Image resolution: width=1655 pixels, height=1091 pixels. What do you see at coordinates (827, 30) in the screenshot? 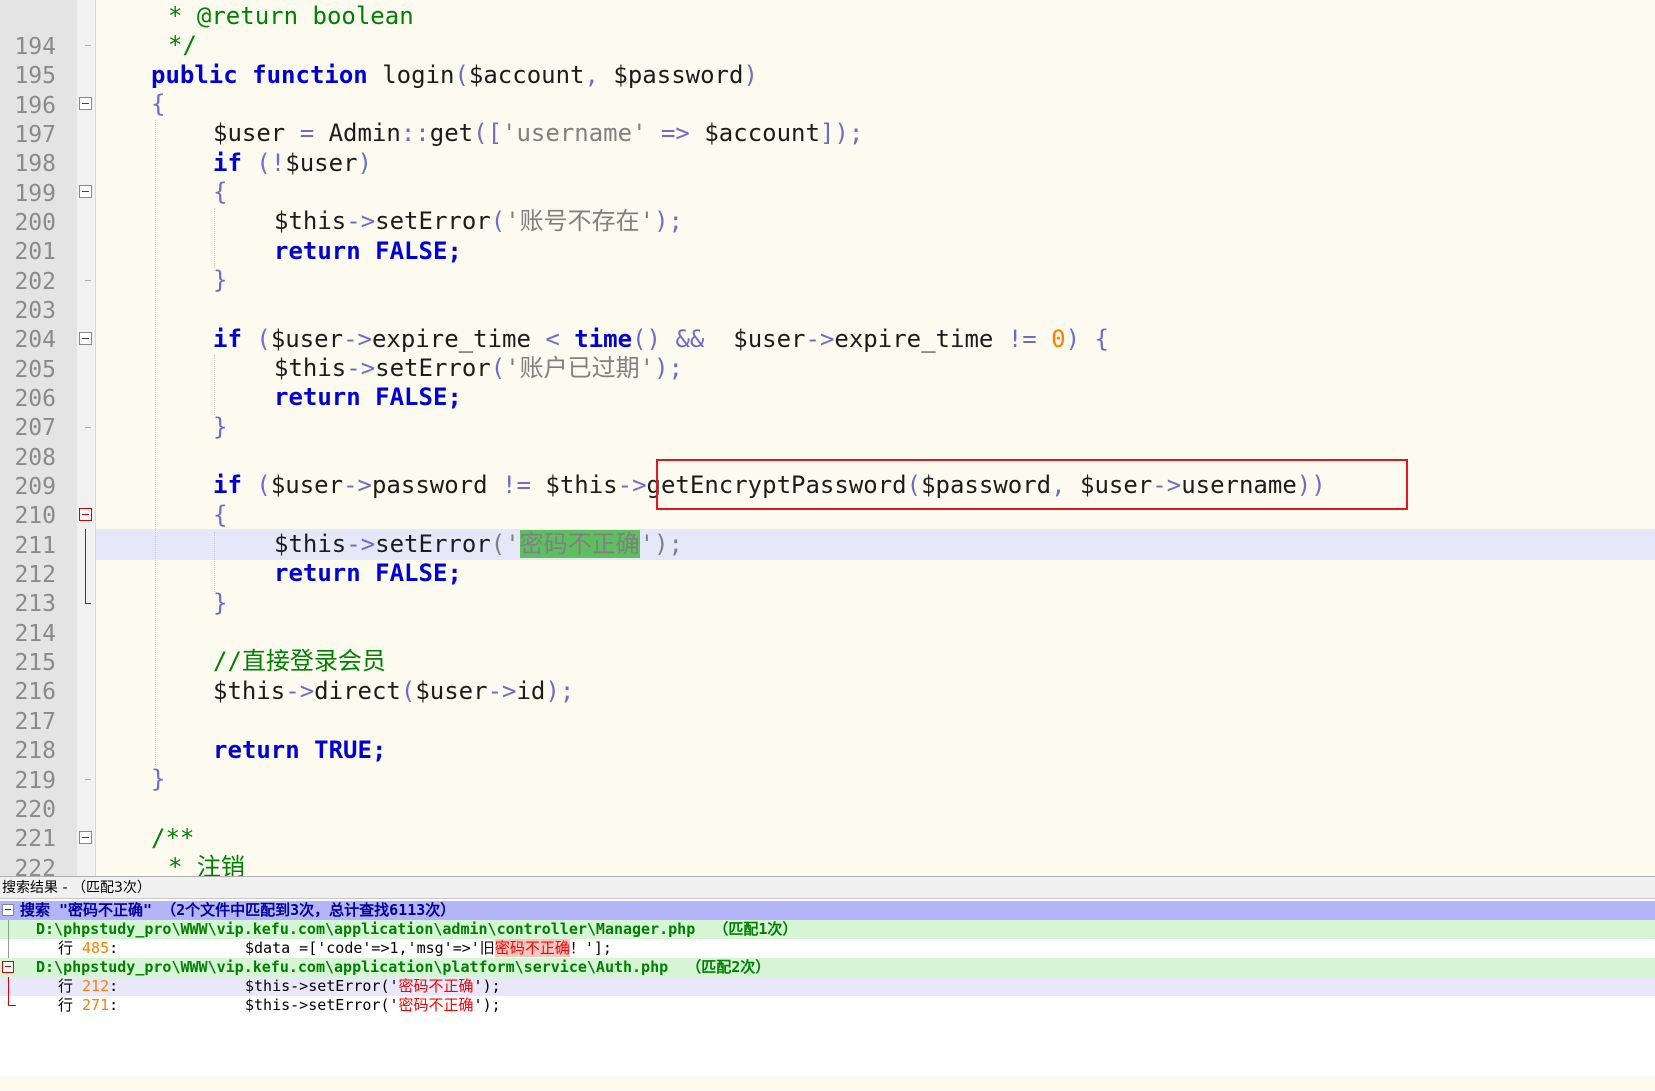
I see `code-line: 194 * @return boolean` at bounding box center [827, 30].